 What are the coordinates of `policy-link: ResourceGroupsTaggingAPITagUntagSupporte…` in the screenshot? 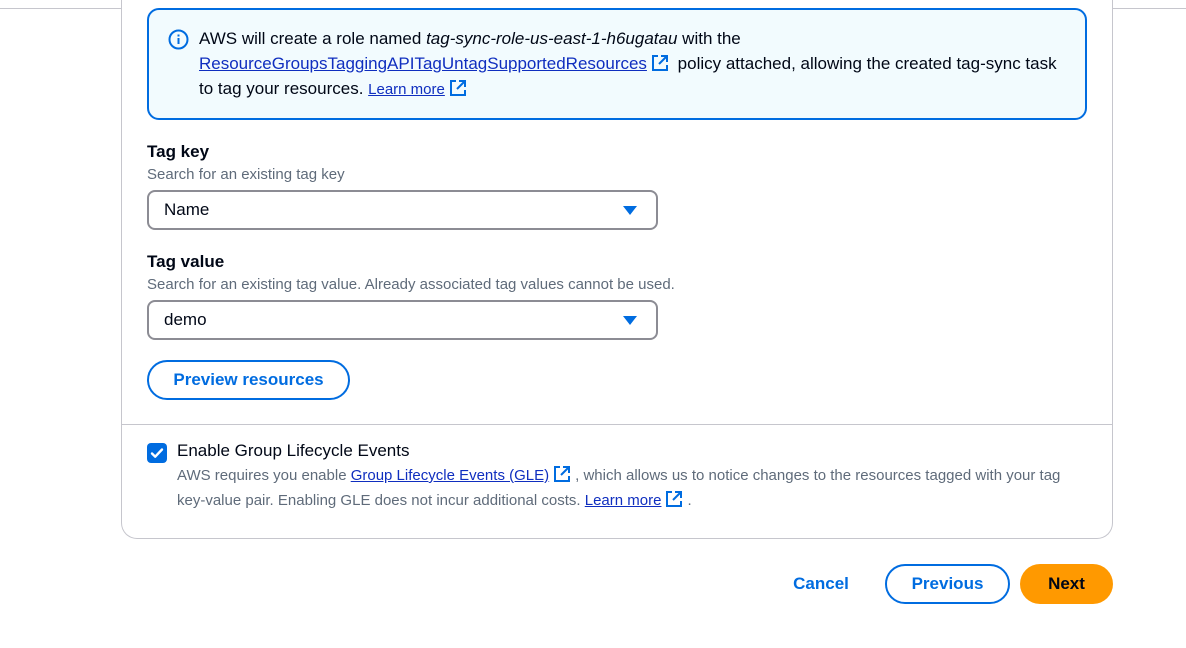 It's located at (423, 63).